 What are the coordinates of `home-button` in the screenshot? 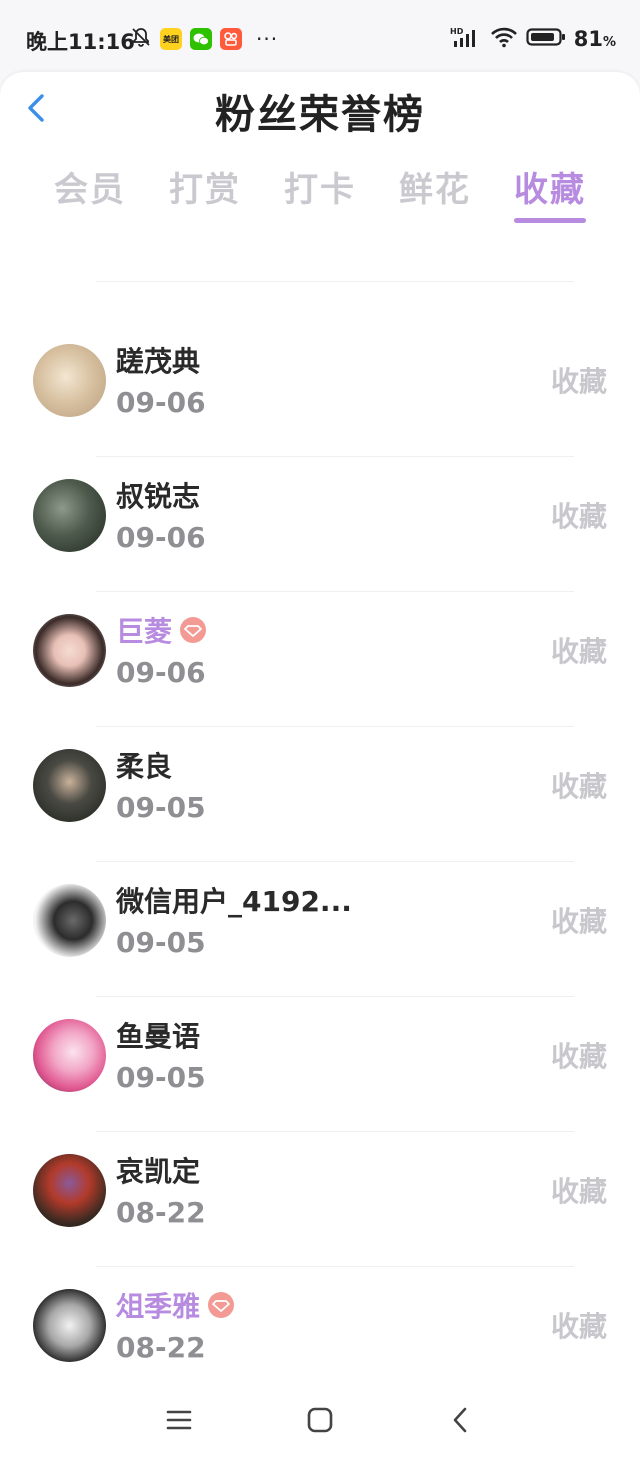 It's located at (320, 1420).